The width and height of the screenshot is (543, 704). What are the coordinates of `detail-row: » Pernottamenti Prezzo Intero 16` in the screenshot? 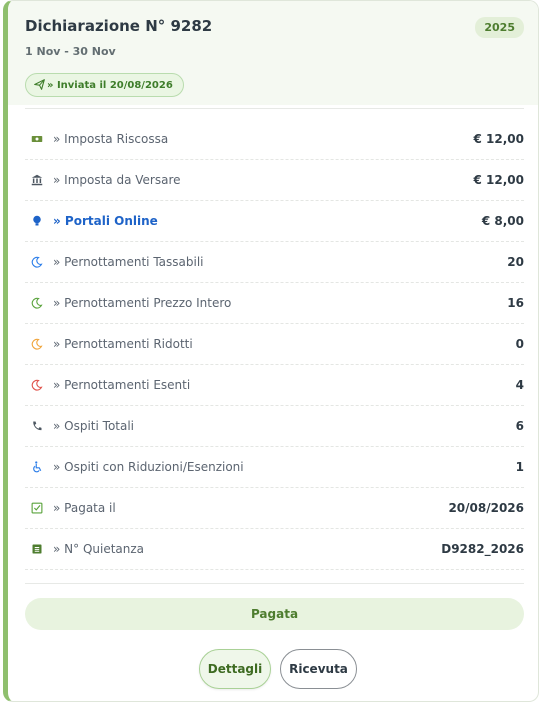 It's located at (274, 303).